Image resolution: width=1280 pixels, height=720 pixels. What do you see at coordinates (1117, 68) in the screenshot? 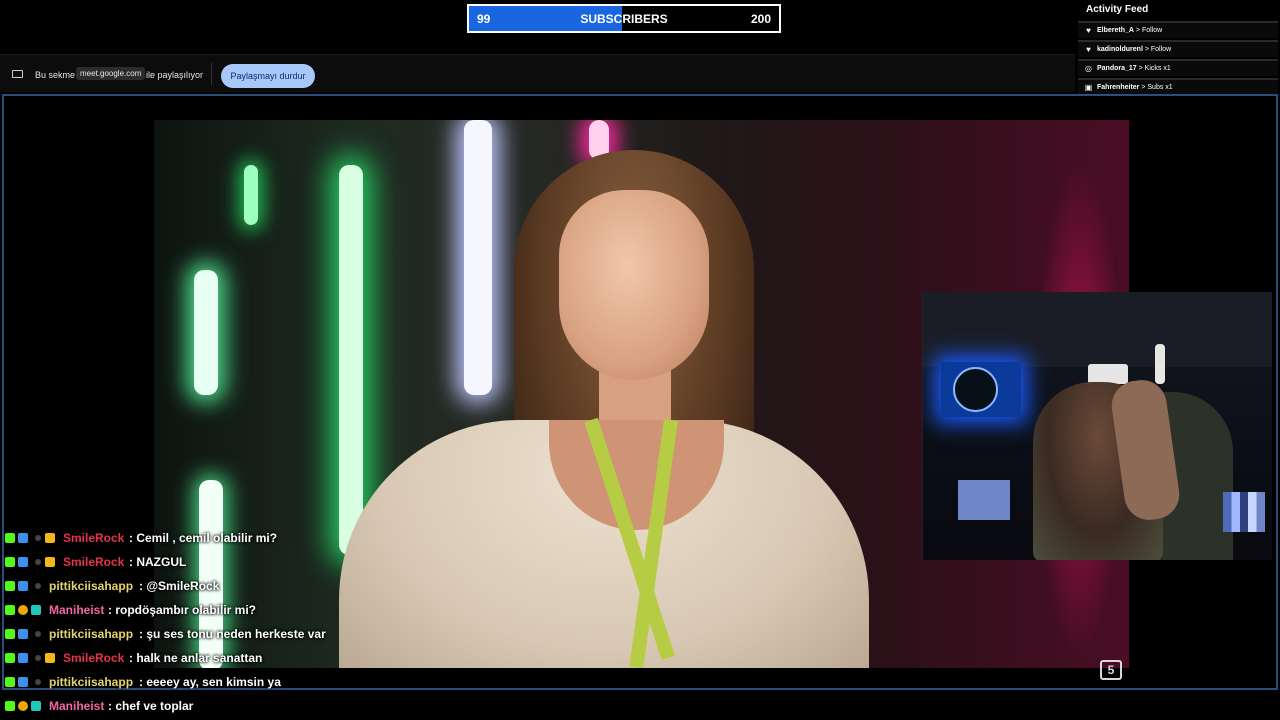
I see `activity-feed-username: Pandora_17` at bounding box center [1117, 68].